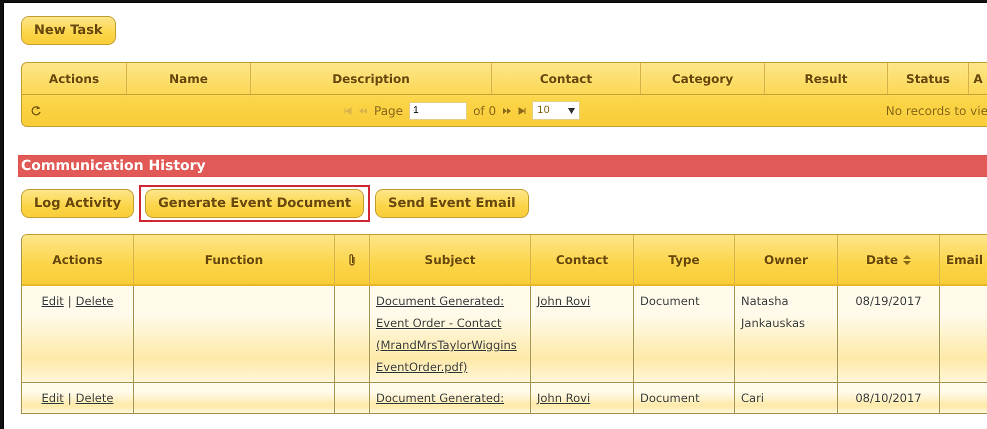 This screenshot has width=987, height=429. What do you see at coordinates (450, 398) in the screenshot?
I see `subject-link: Document Generated:` at bounding box center [450, 398].